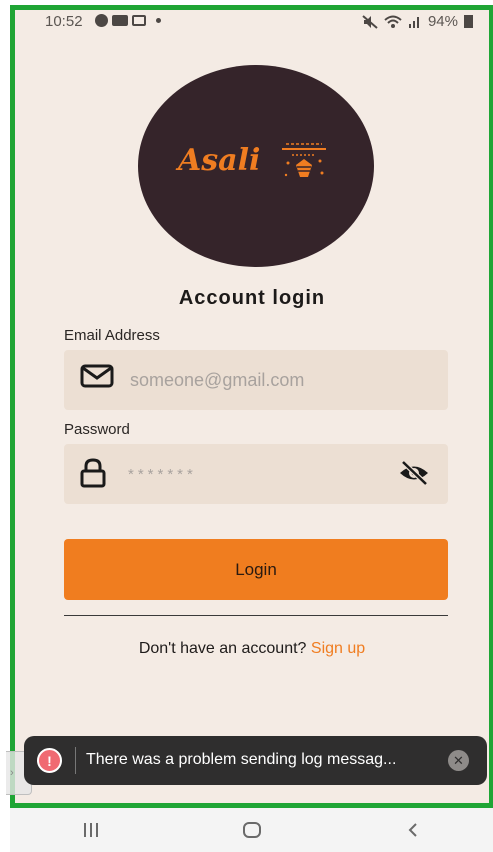 This screenshot has width=493, height=852. I want to click on system-nav-bar, so click(251, 830).